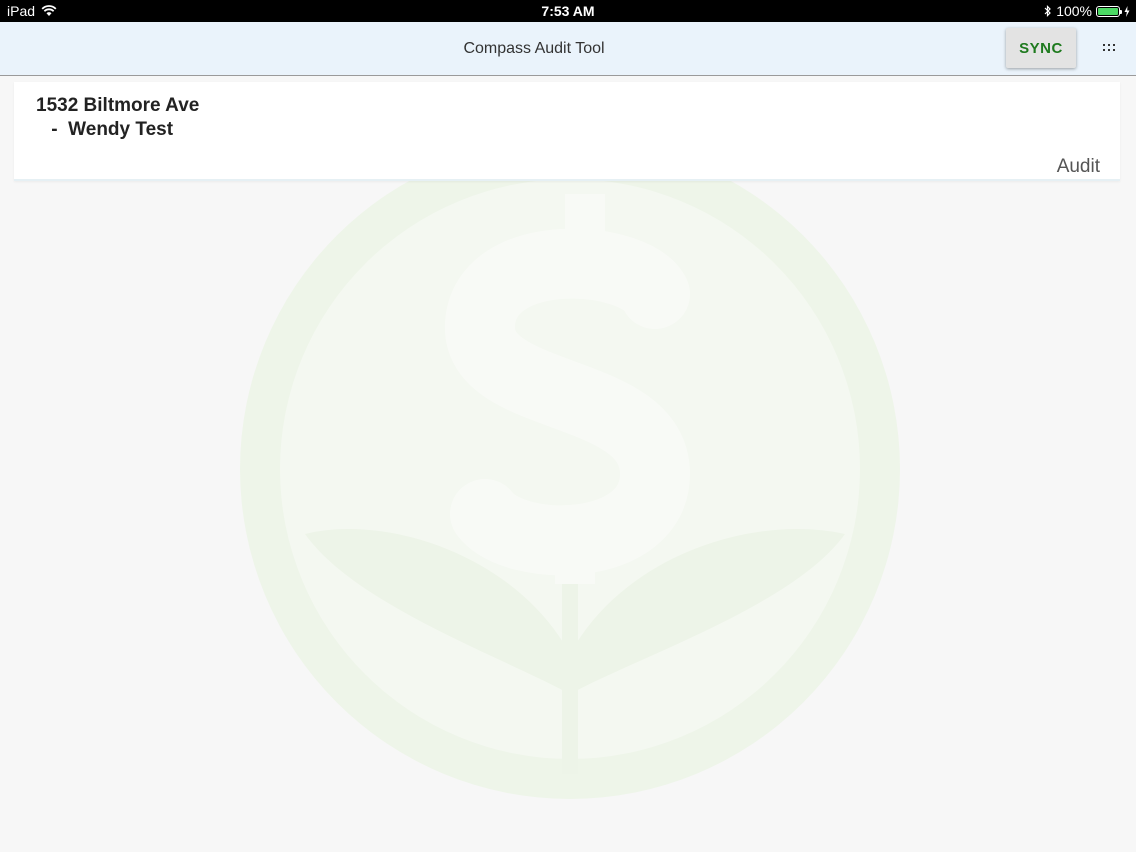 This screenshot has width=1136, height=852. I want to click on status-bar: iPad 7:53 AM 100%, so click(568, 11).